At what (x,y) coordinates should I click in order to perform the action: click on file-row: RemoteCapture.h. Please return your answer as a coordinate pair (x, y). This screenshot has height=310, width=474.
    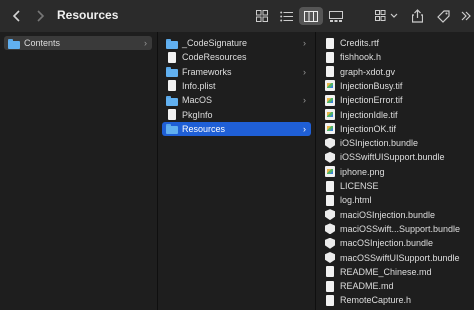
    Looking at the image, I should click on (395, 300).